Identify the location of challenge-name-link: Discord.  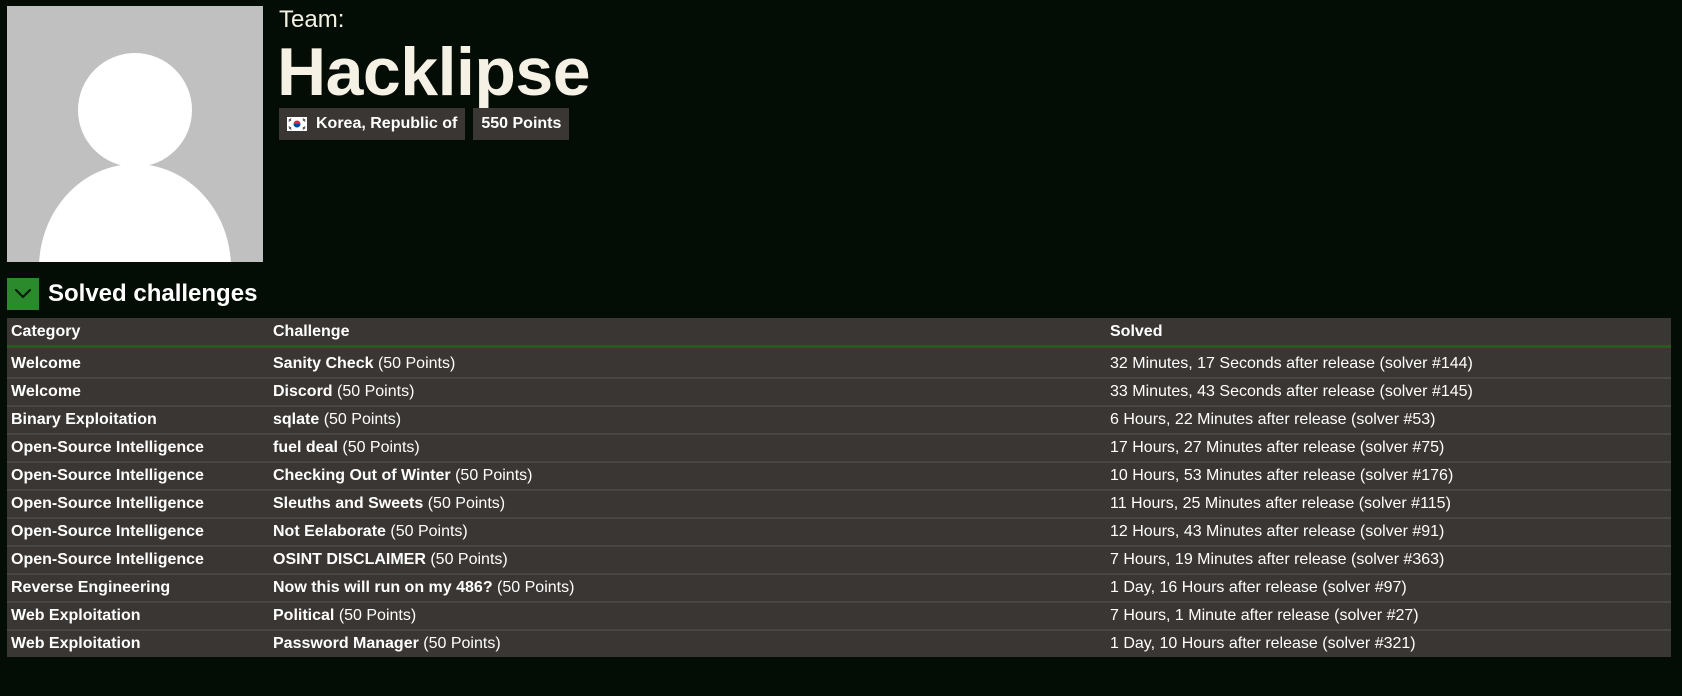
(303, 391).